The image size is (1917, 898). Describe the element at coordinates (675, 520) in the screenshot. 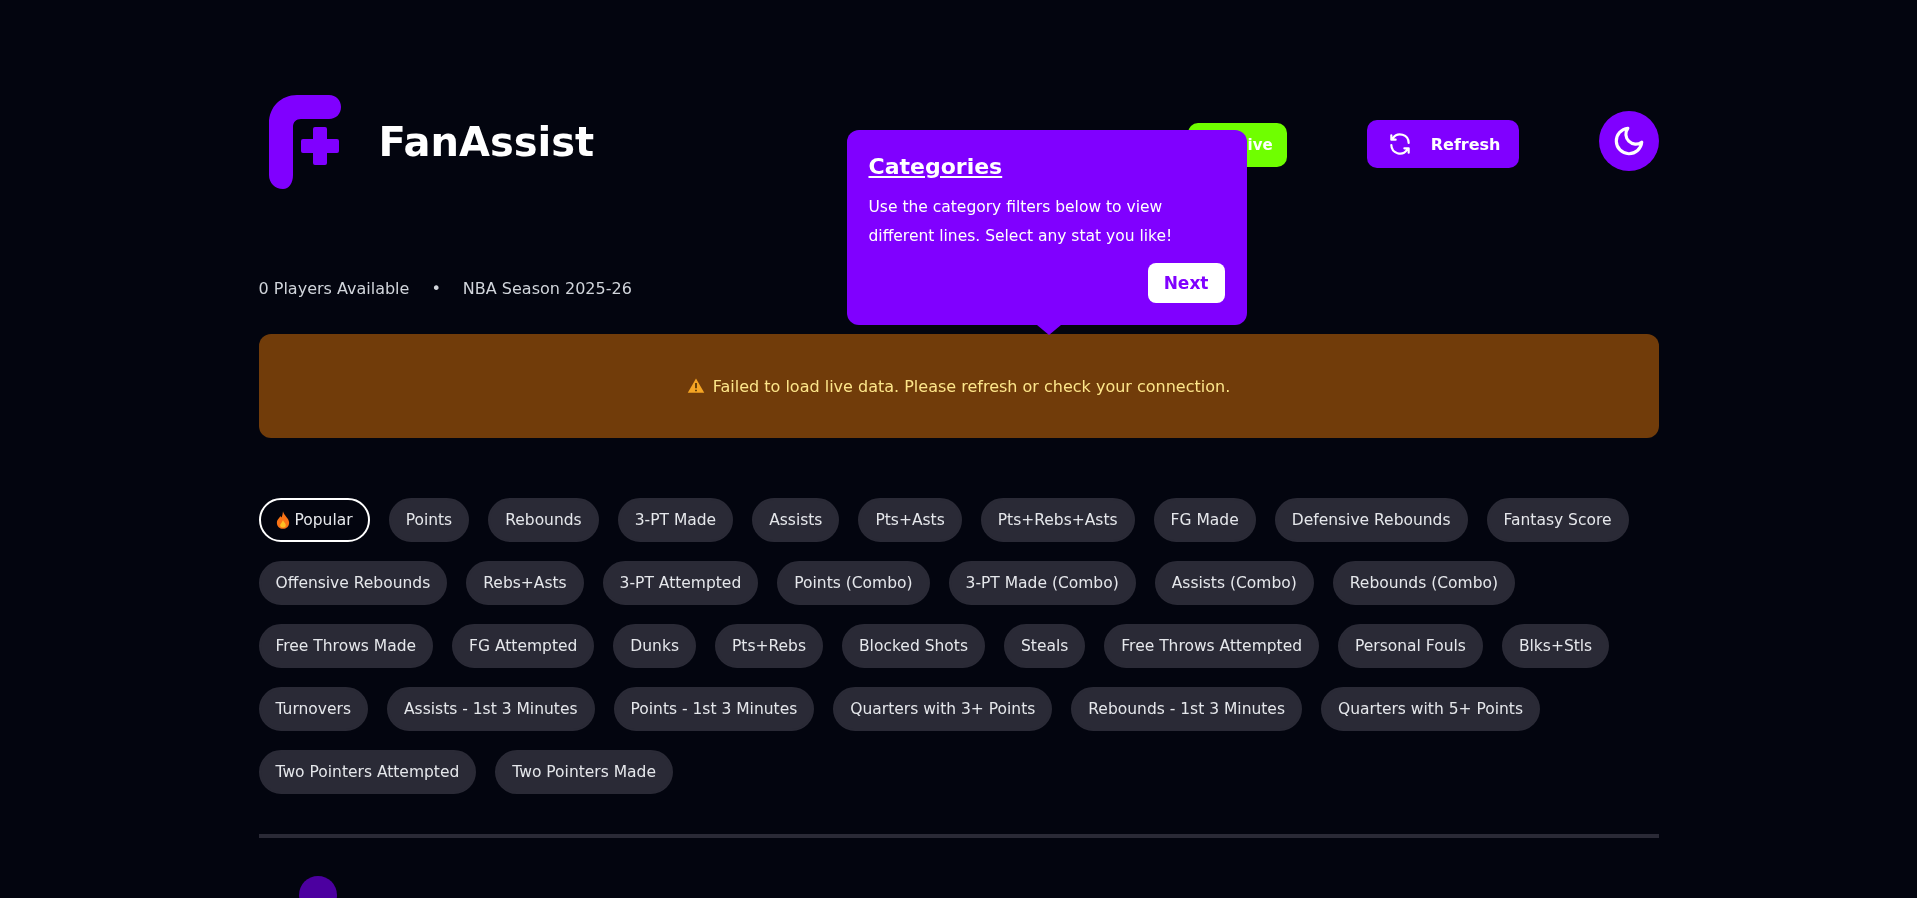

I see `category-chip: 3-PT Made` at that location.